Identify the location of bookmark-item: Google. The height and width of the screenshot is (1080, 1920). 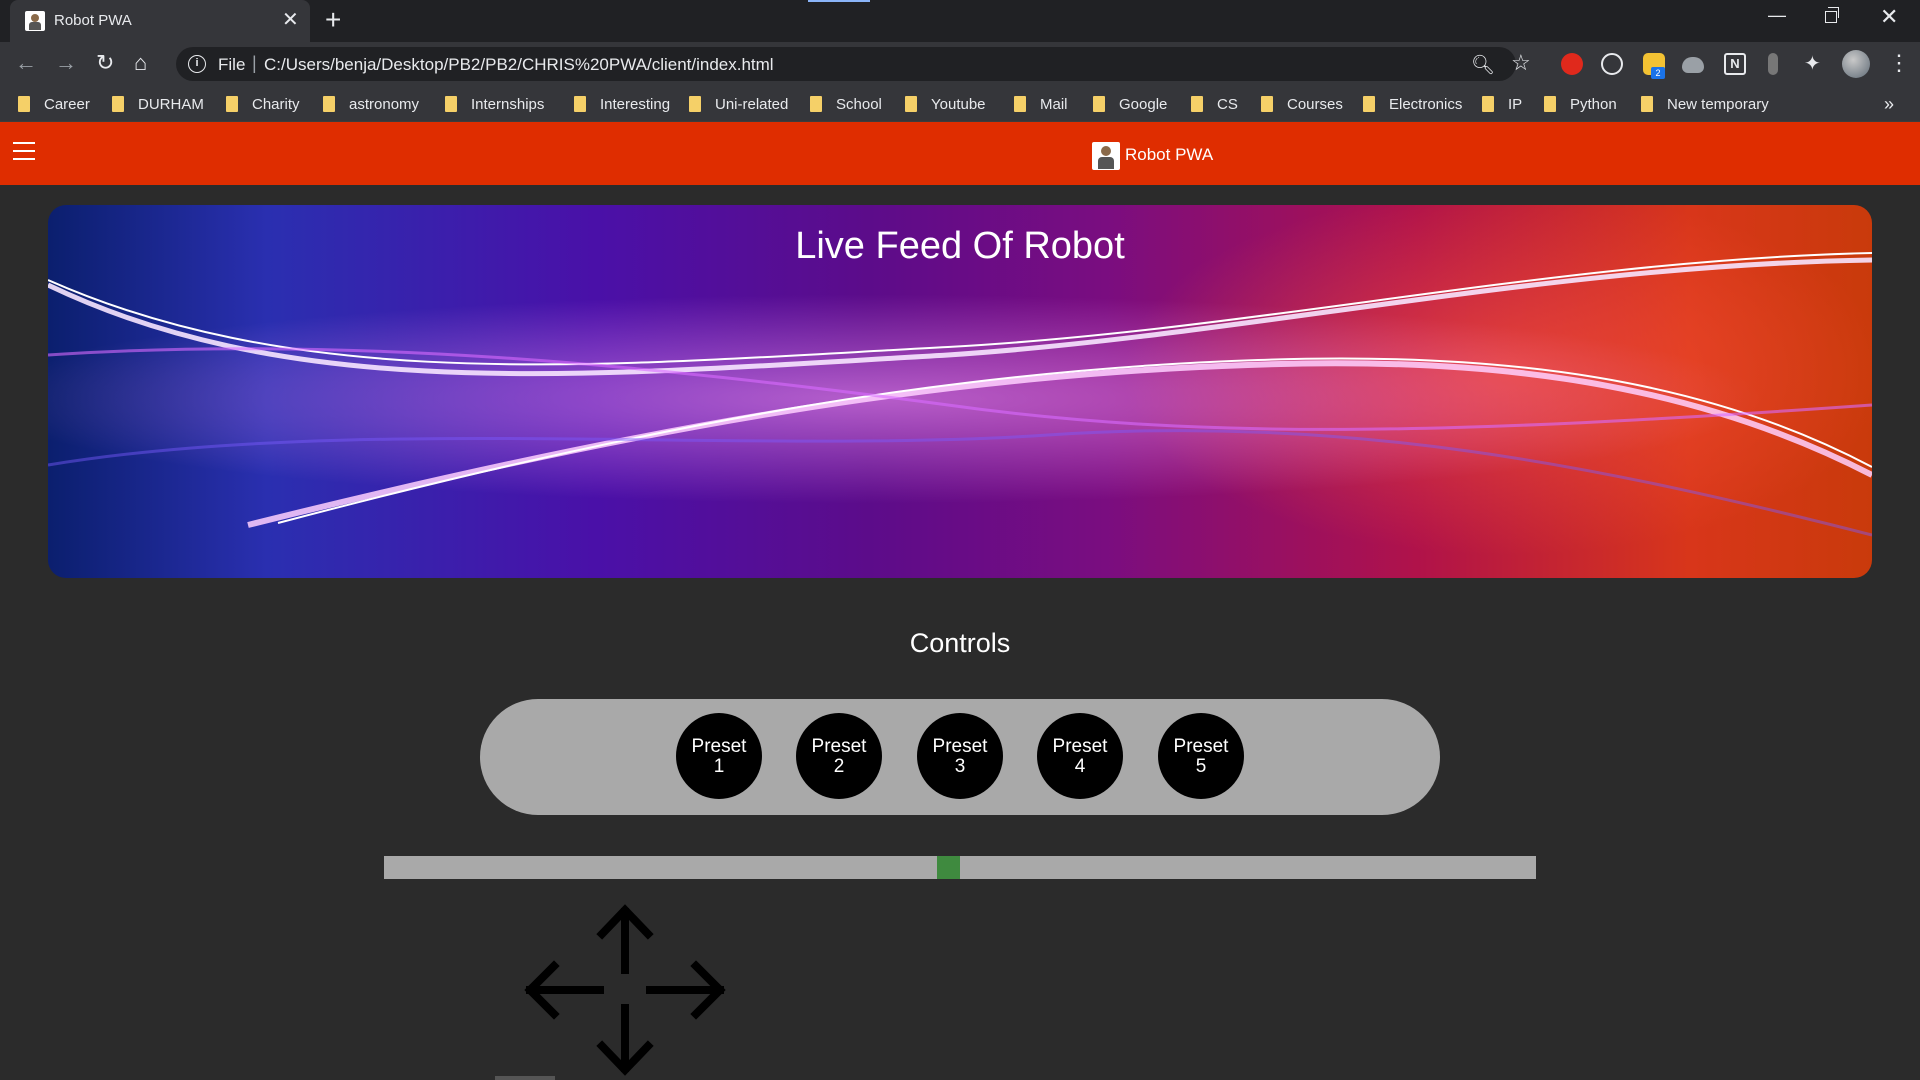
(1130, 106).